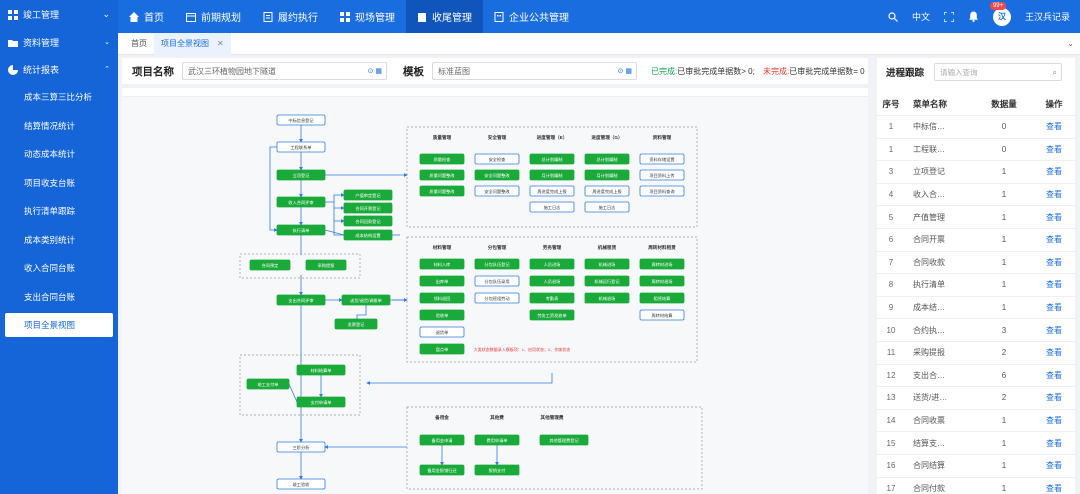 This screenshot has width=1080, height=494. What do you see at coordinates (891, 127) in the screenshot?
I see `row-index: 1` at bounding box center [891, 127].